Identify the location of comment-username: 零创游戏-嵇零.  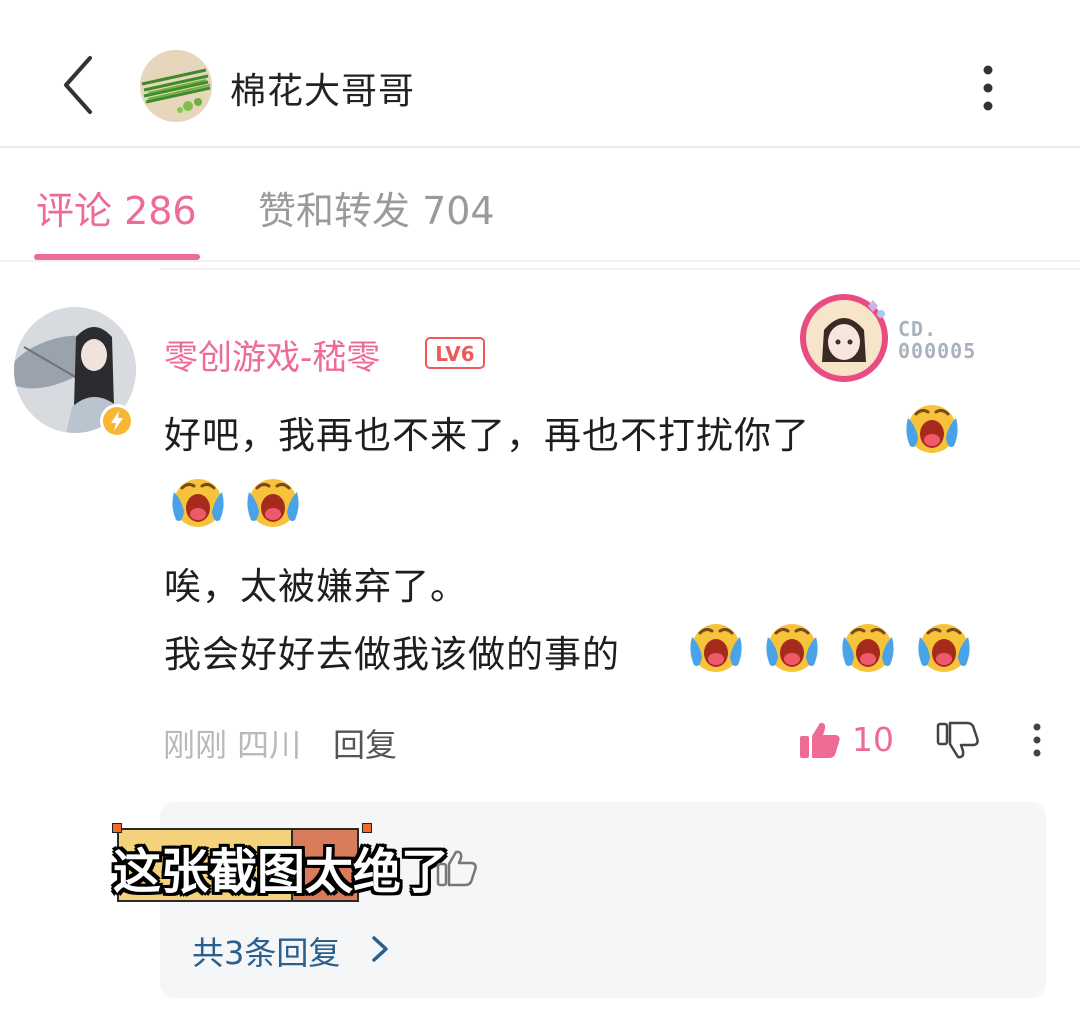
(272, 354).